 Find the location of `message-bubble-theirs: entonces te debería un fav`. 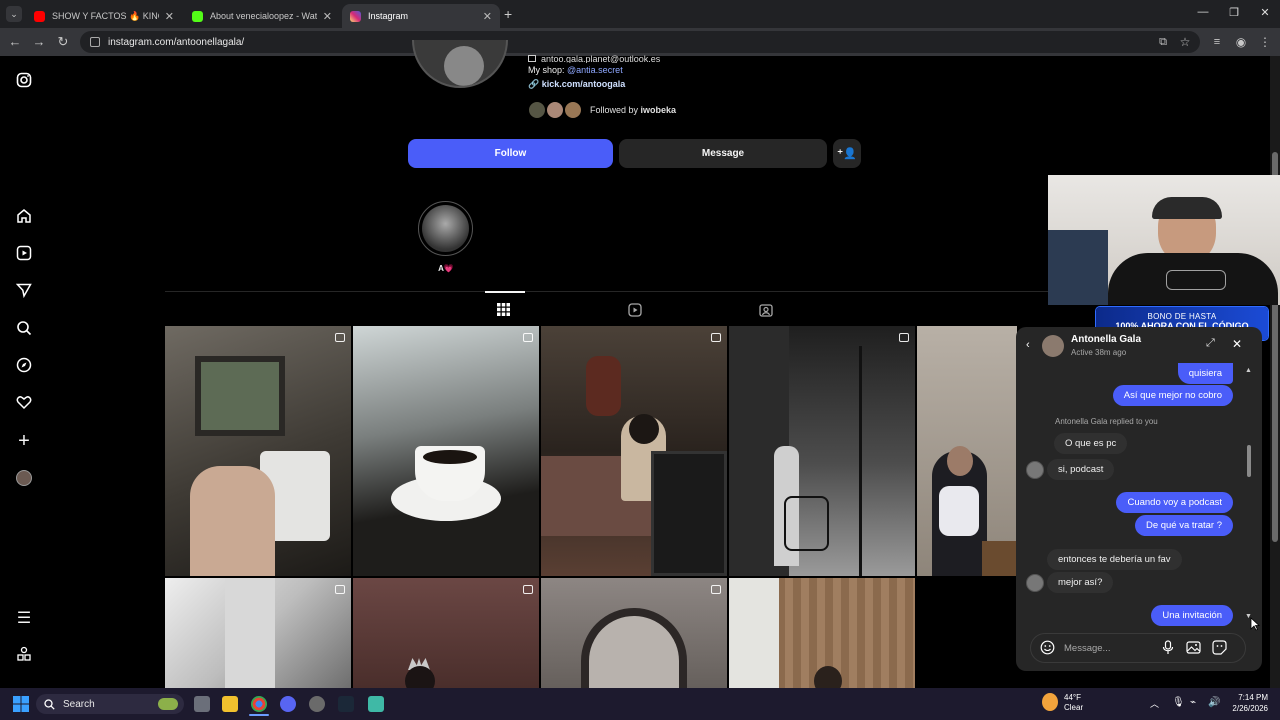

message-bubble-theirs: entonces te debería un fav is located at coordinates (1114, 559).